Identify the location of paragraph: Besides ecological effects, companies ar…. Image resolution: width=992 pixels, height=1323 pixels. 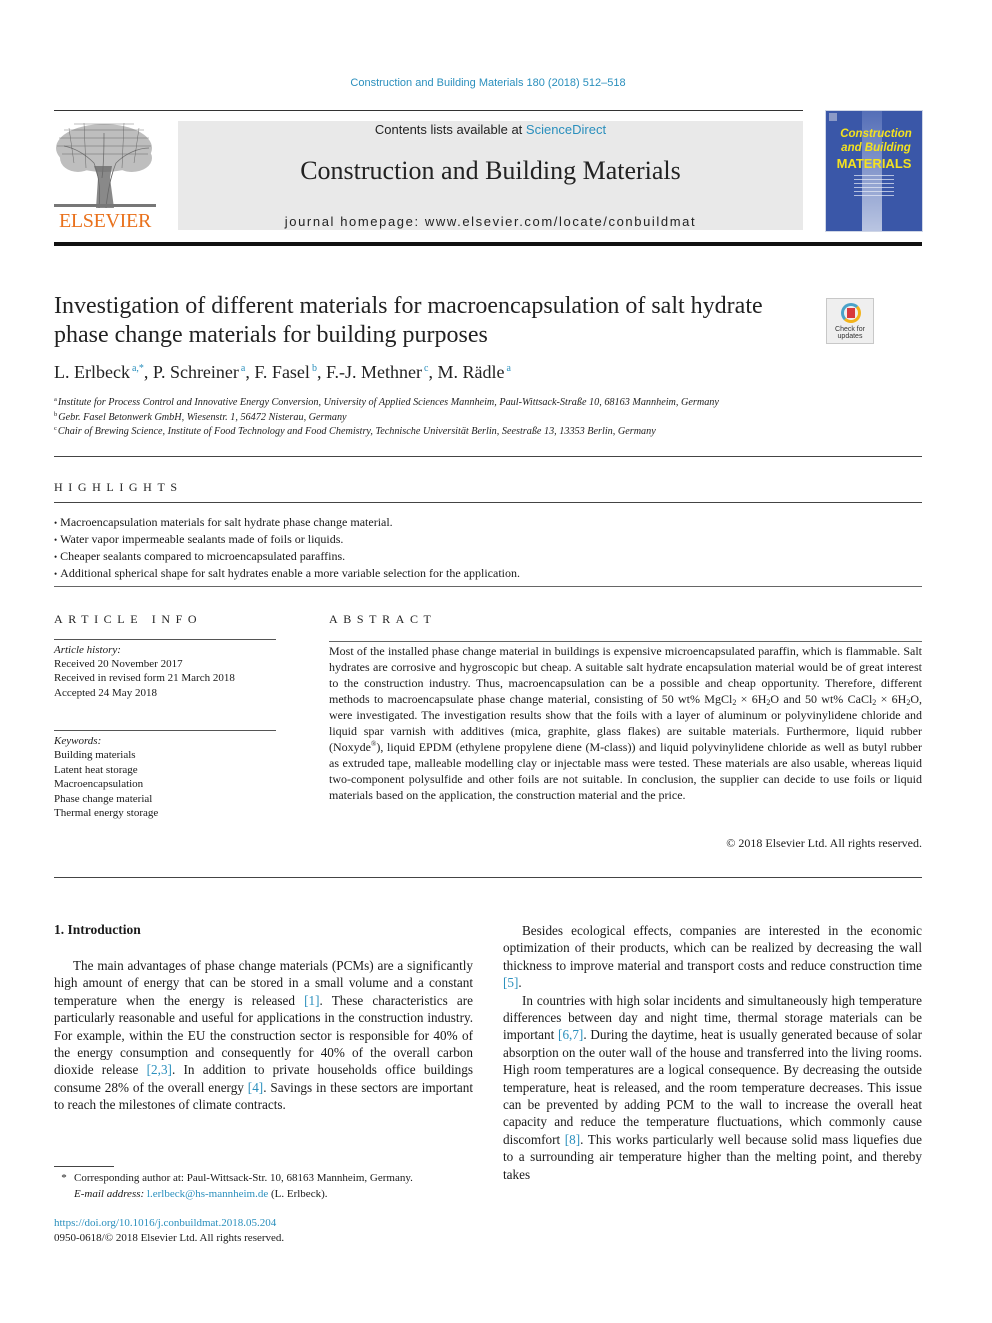
(712, 957).